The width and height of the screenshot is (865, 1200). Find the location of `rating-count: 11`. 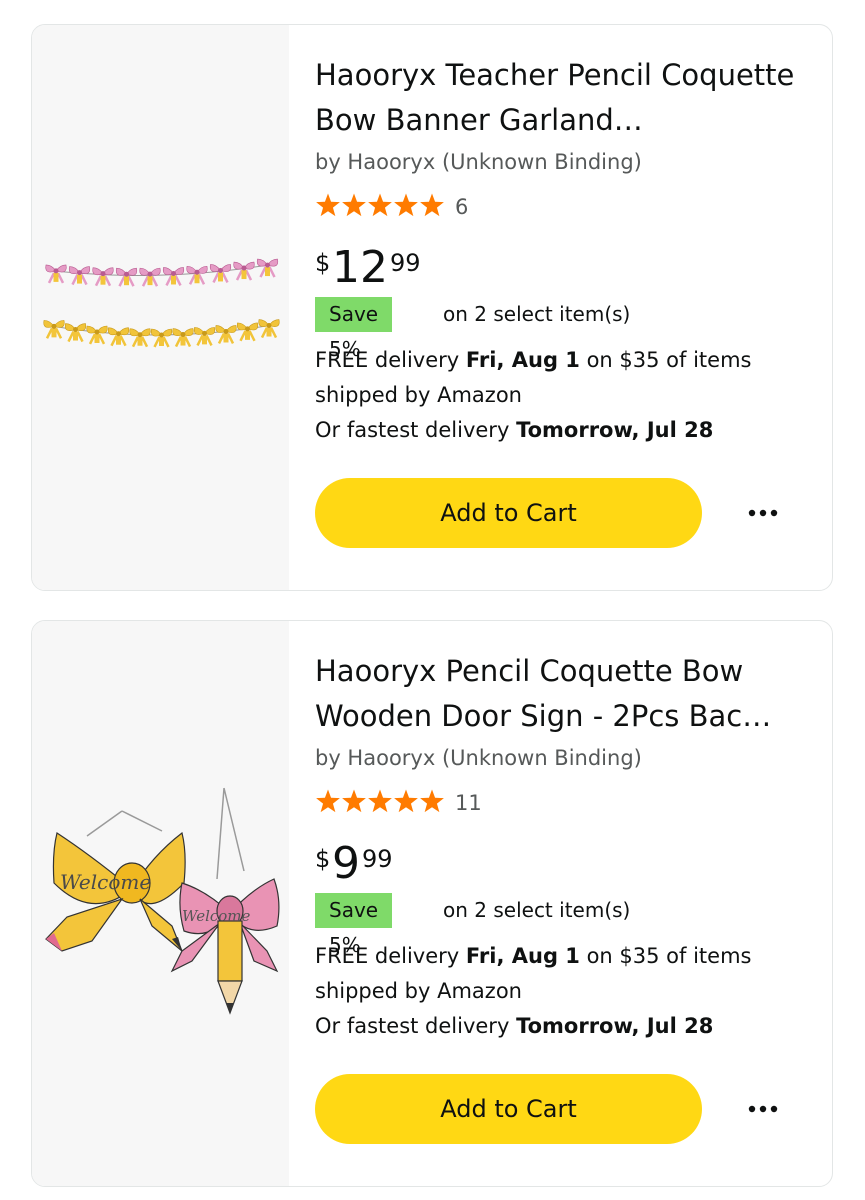

rating-count: 11 is located at coordinates (468, 803).